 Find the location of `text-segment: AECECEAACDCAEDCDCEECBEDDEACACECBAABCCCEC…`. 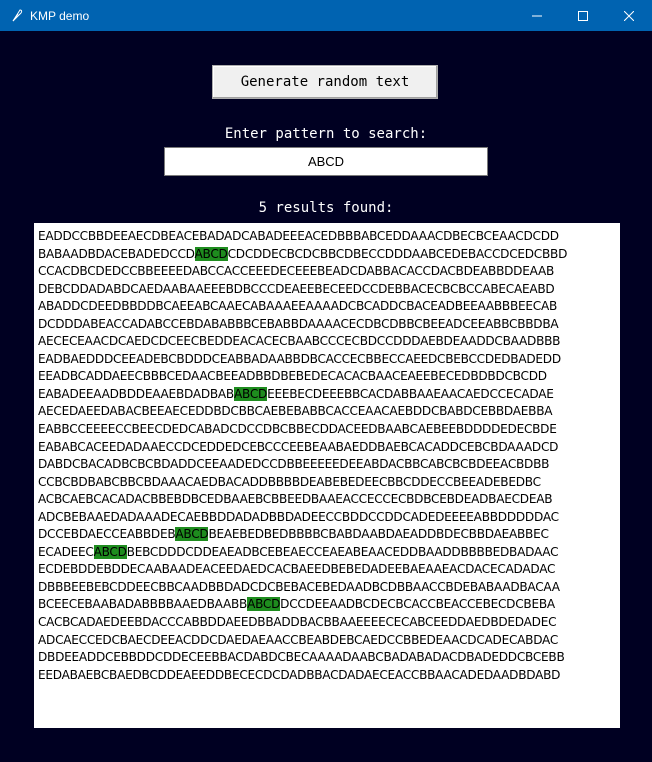

text-segment: AECECEAACDCAEDCDCEECBEDDEACACECBAABCCCEC… is located at coordinates (299, 341).